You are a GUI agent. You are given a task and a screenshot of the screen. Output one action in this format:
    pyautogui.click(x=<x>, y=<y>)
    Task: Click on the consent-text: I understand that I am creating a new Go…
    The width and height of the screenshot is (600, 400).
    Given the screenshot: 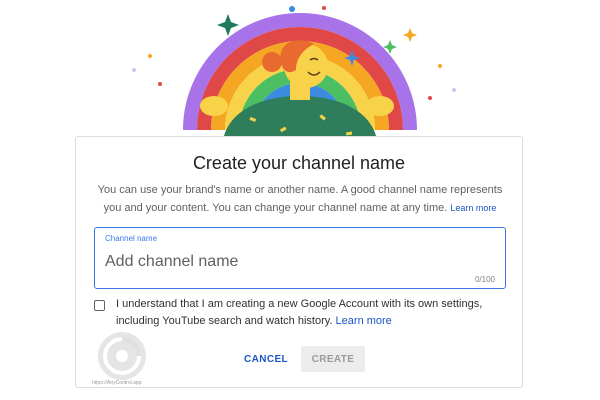 What is the action you would take?
    pyautogui.click(x=313, y=313)
    